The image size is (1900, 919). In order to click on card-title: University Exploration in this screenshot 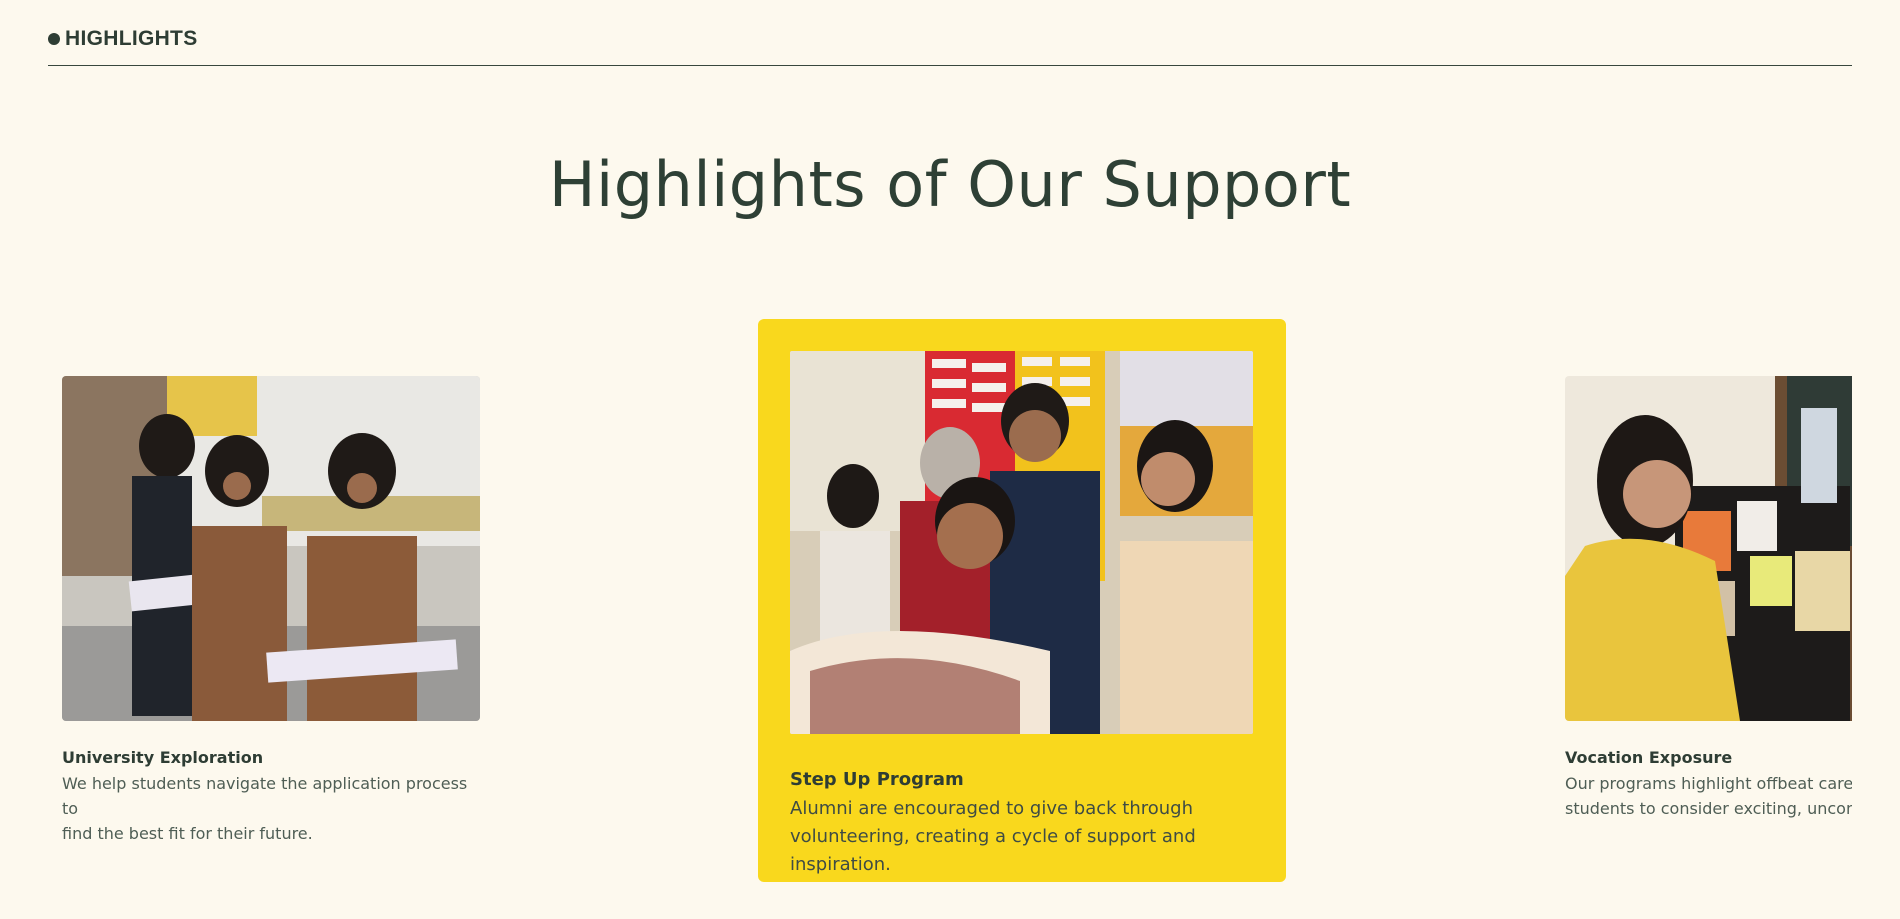, I will do `click(163, 757)`.